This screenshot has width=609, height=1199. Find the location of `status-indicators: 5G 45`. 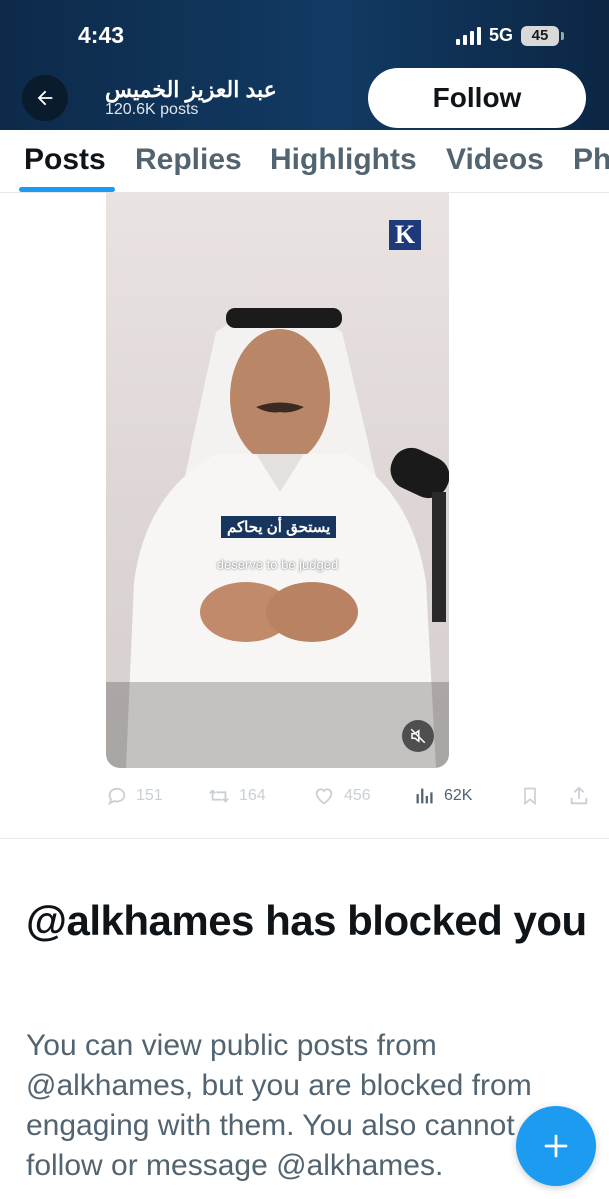

status-indicators: 5G 45 is located at coordinates (509, 35).